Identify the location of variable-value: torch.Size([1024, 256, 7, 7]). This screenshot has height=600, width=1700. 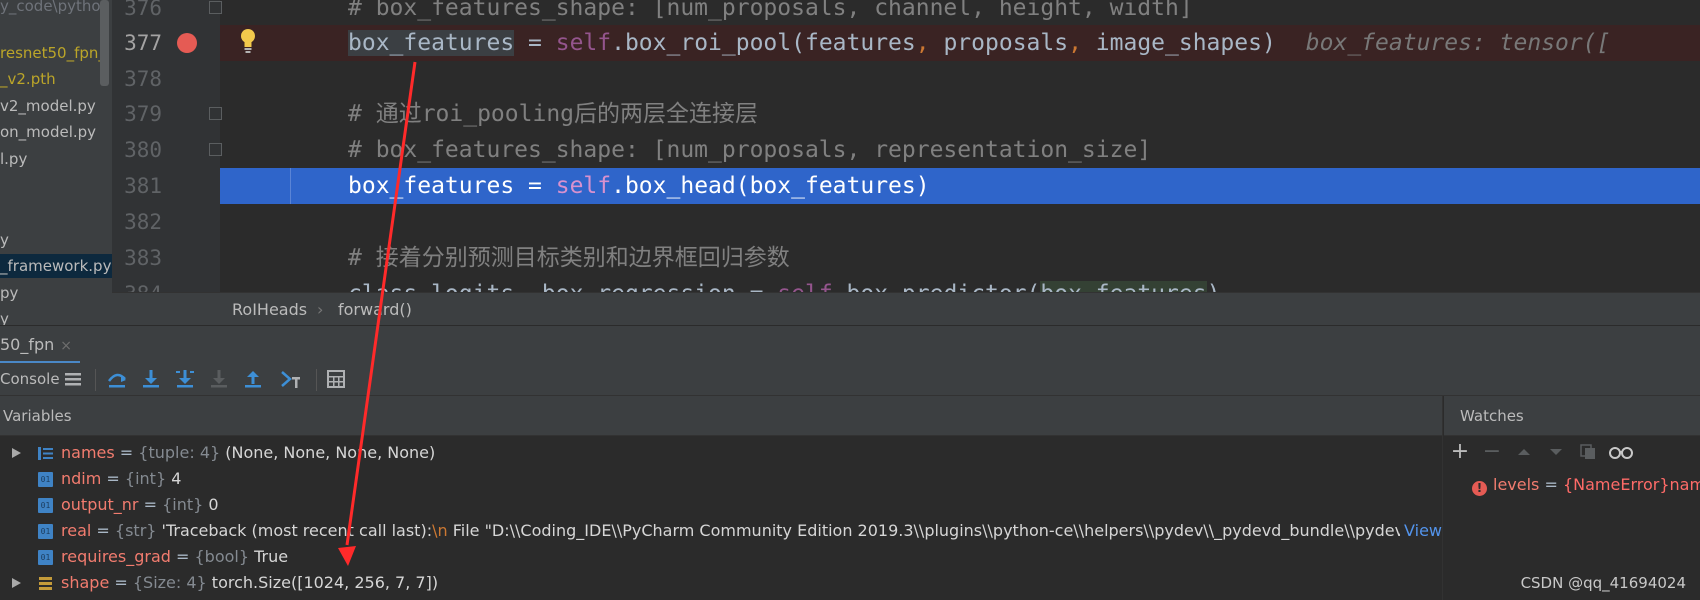
(322, 582).